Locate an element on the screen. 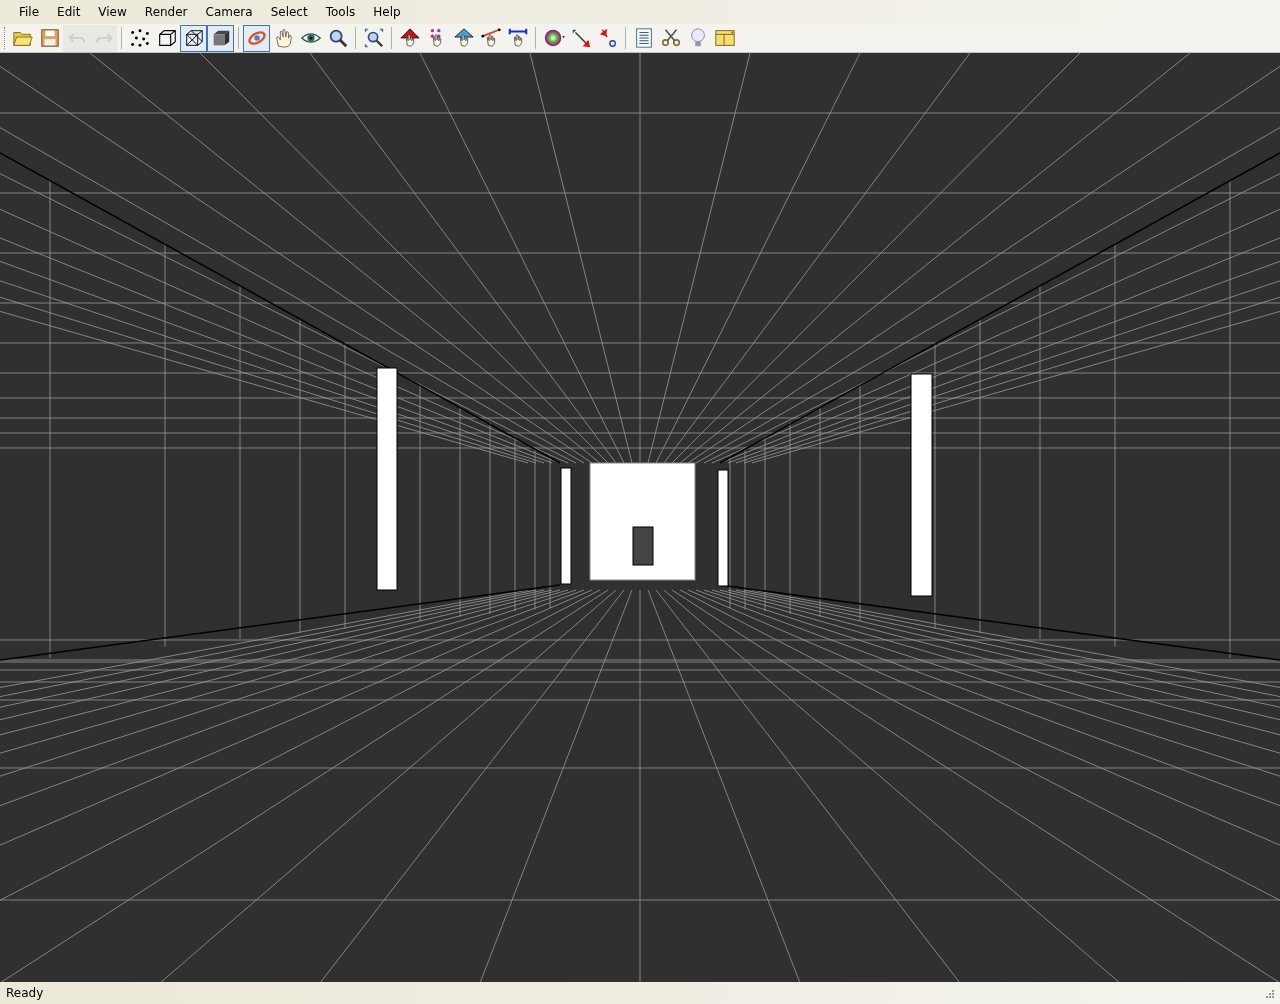 This screenshot has width=1280, height=1004. menu-item: Render is located at coordinates (166, 12).